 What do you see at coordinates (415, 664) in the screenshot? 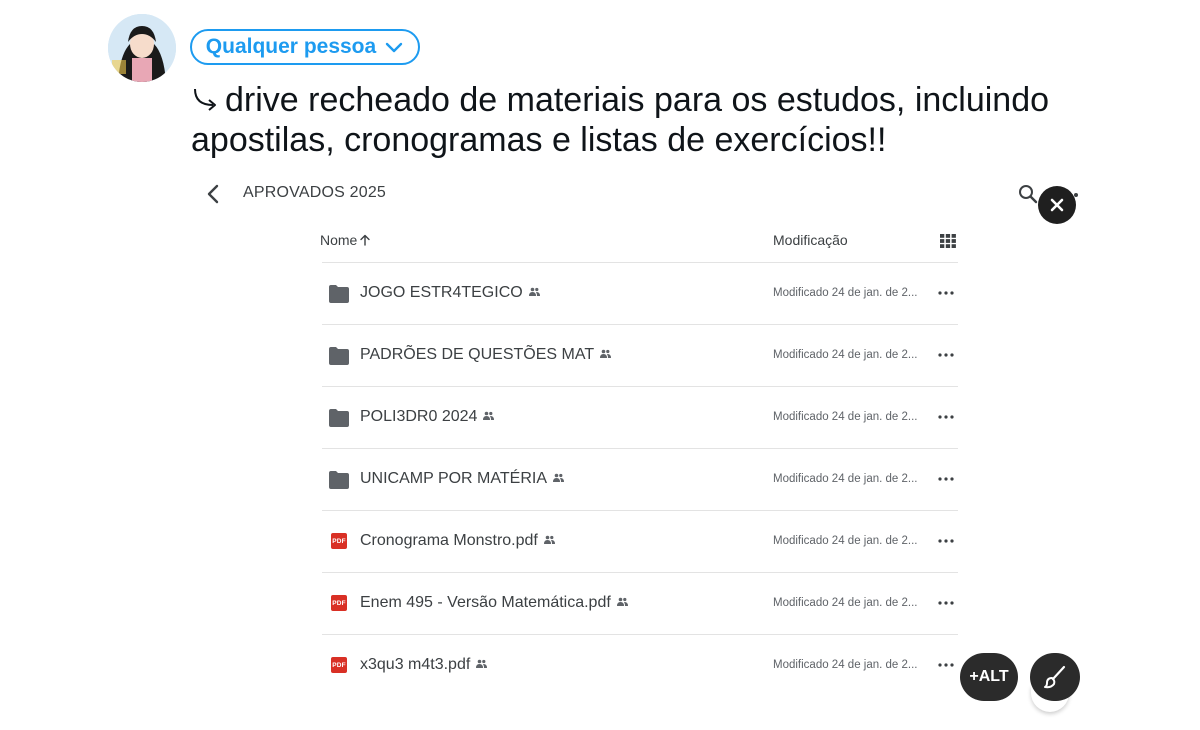
I see `file-name: x3qu3 m4t3.pdf` at bounding box center [415, 664].